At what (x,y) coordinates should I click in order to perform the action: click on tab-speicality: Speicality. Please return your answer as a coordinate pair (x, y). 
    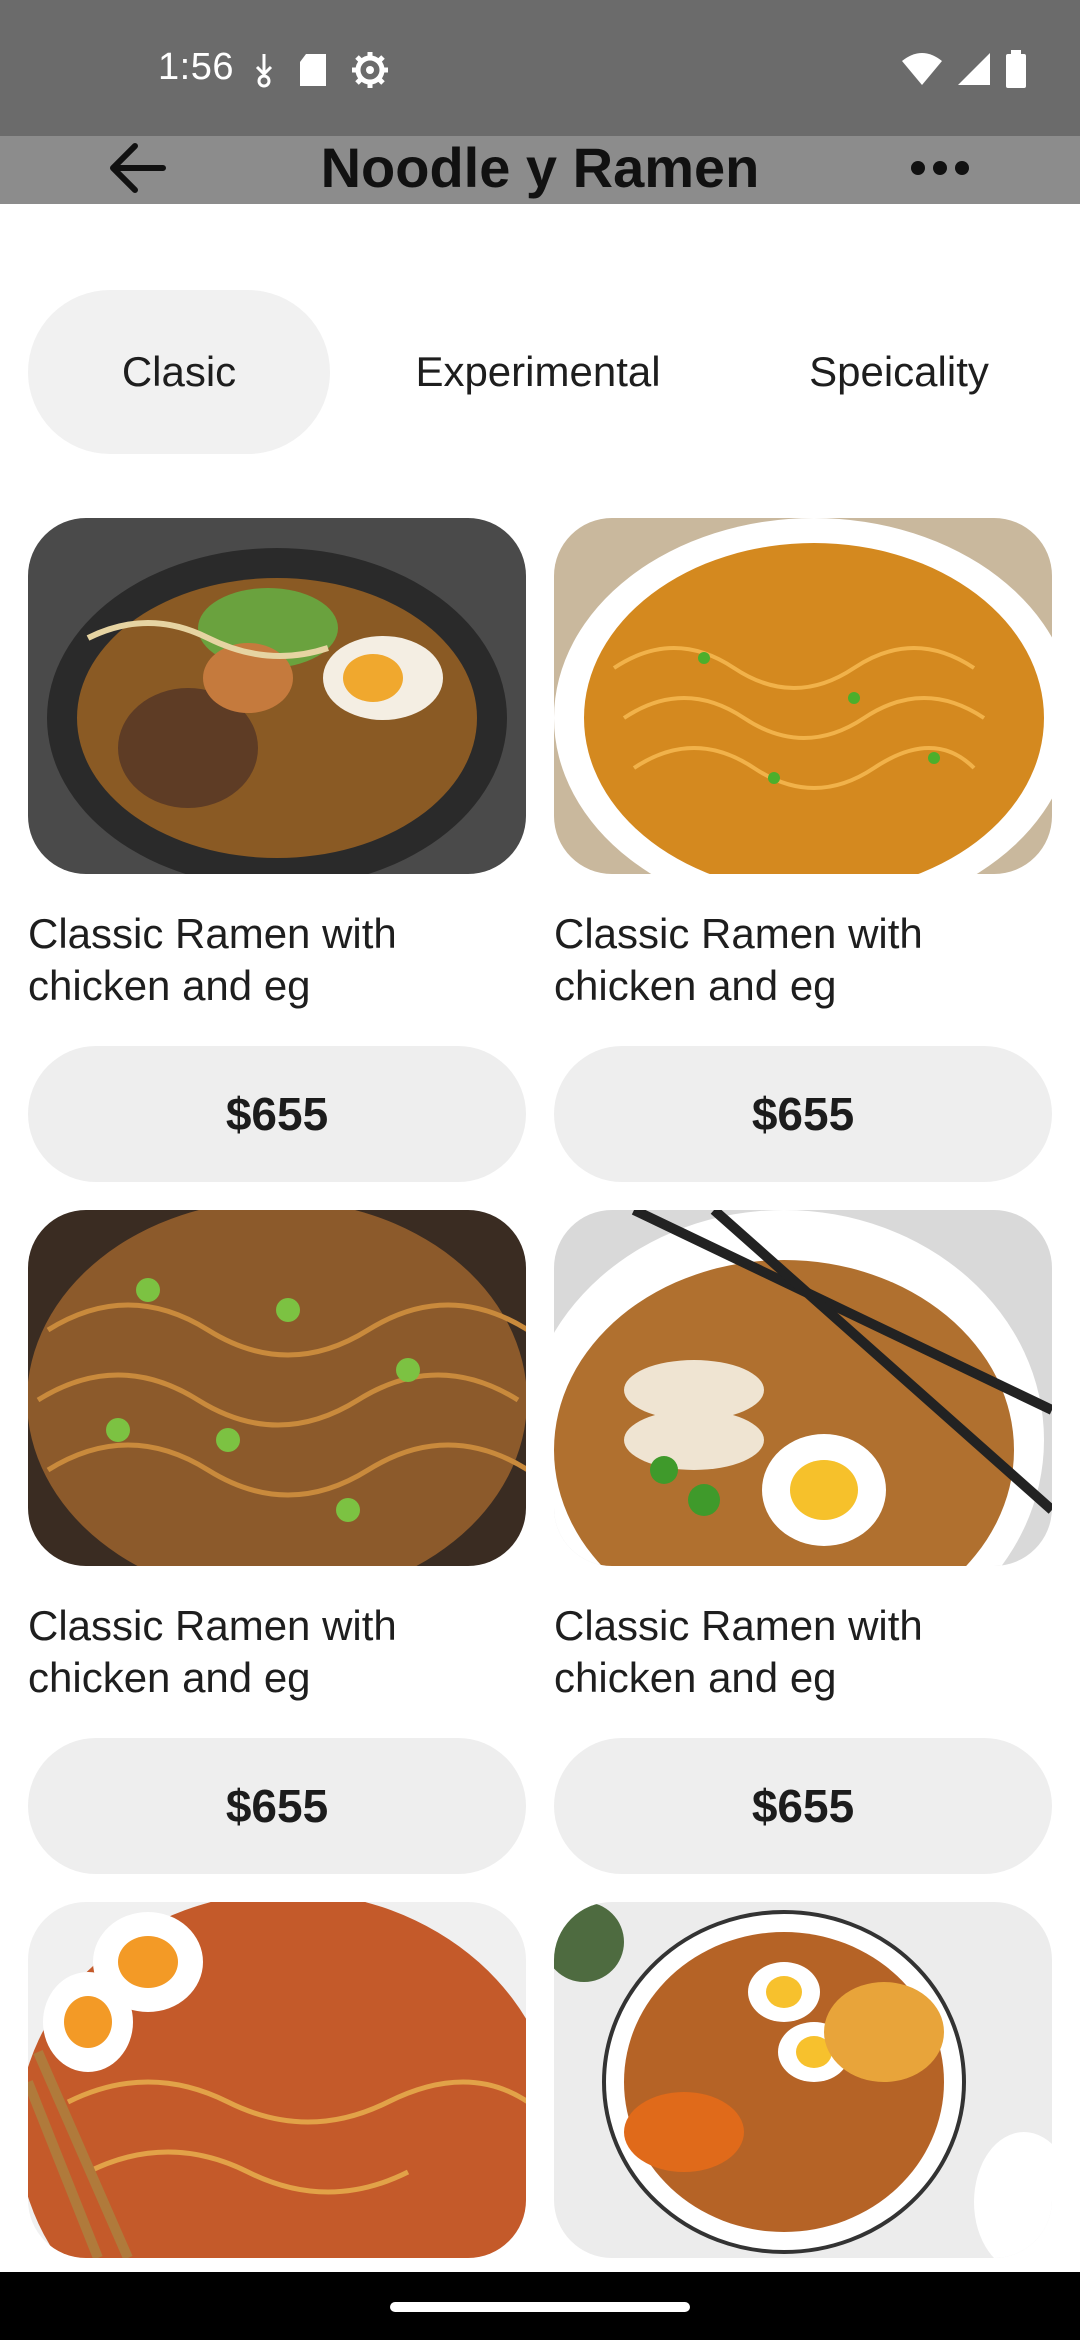
    Looking at the image, I should click on (899, 372).